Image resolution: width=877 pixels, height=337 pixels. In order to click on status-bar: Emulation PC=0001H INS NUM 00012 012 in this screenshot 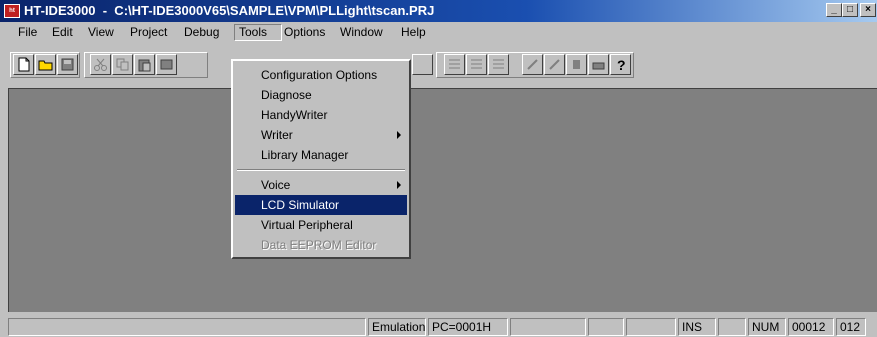, I will do `click(438, 325)`.